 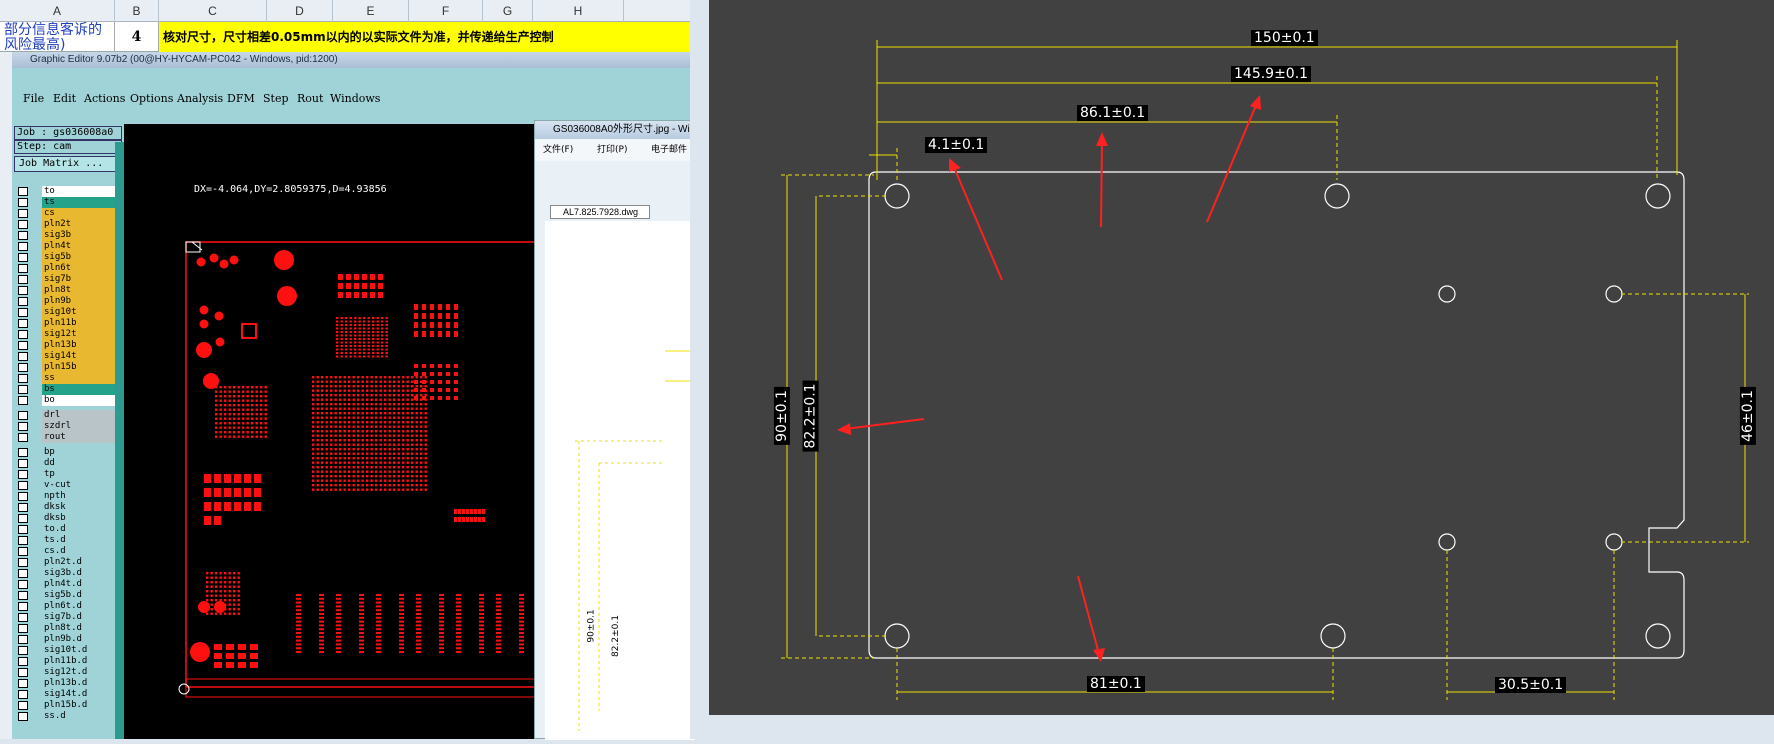 What do you see at coordinates (69, 202) in the screenshot?
I see `layer-row: ts` at bounding box center [69, 202].